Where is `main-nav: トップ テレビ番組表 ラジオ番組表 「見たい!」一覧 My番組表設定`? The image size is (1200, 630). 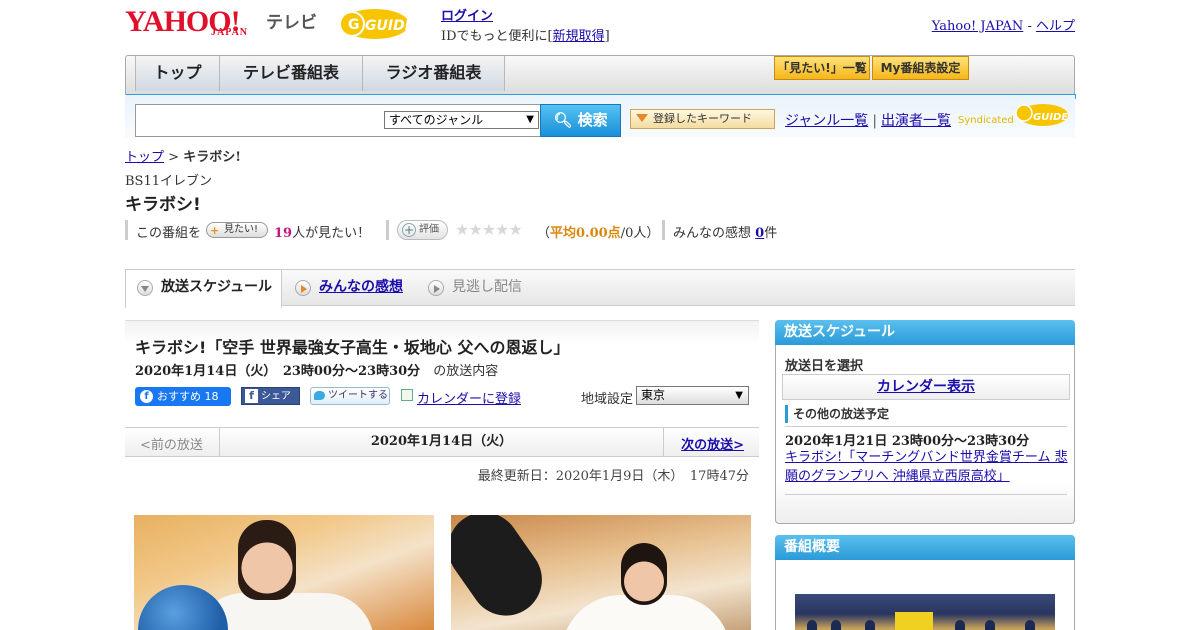
main-nav: トップ テレビ番組表 ラジオ番組表 「見たい!」一覧 My番組表設定 is located at coordinates (600, 77).